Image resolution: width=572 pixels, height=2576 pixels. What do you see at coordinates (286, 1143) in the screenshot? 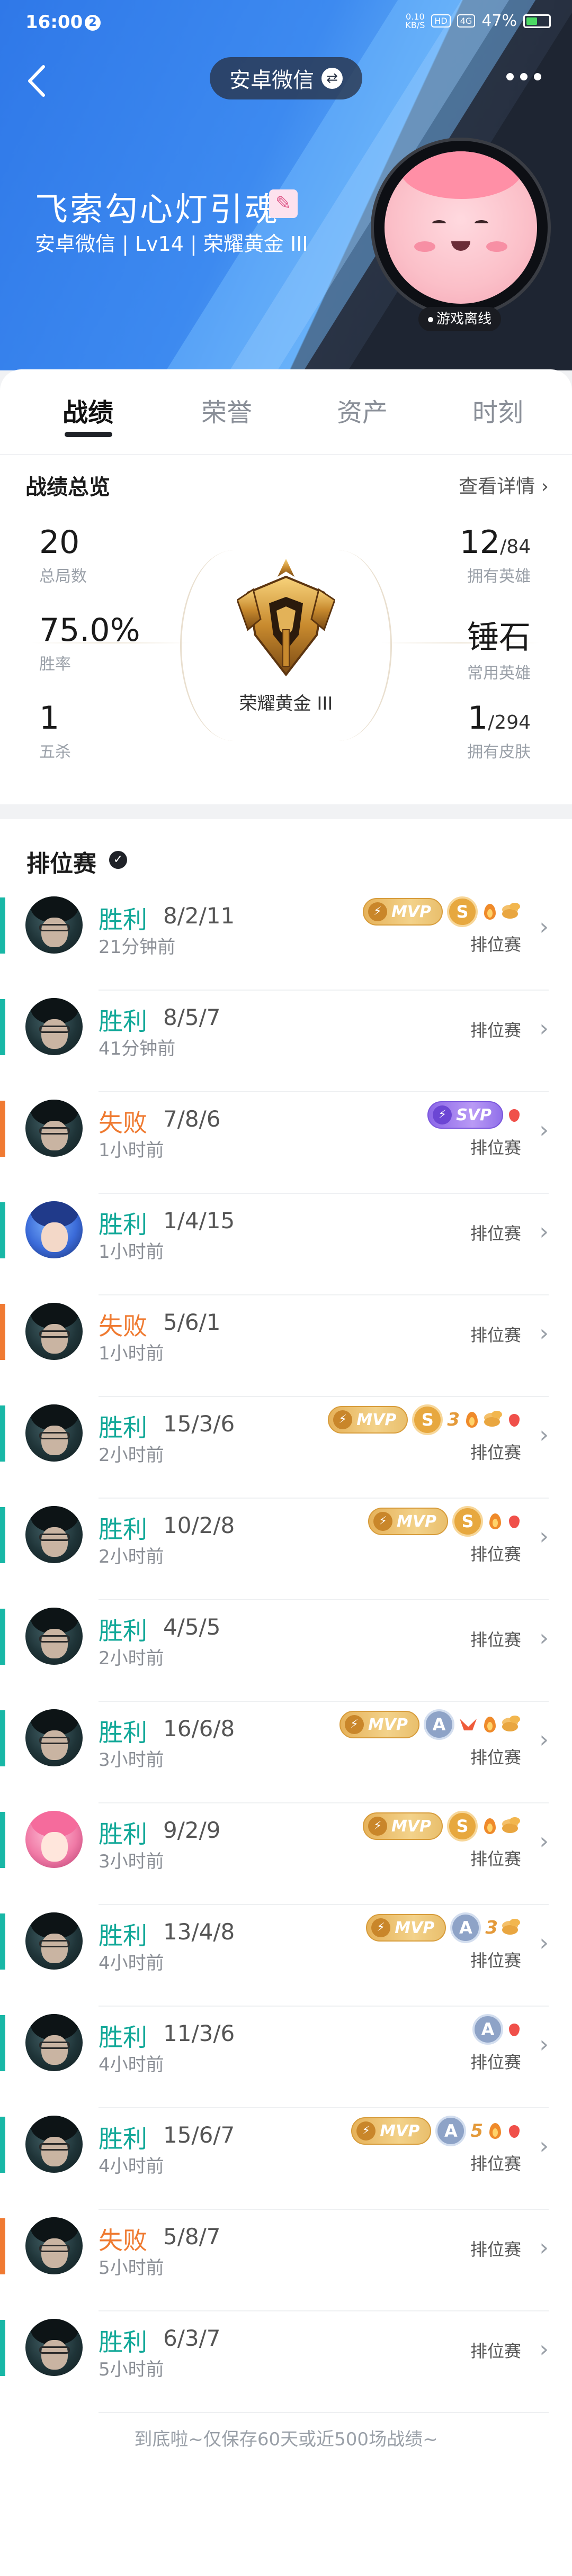
I see `match-row: 失败 7/8/6 1小时前 ⚡ SVP 排位赛 ›` at bounding box center [286, 1143].